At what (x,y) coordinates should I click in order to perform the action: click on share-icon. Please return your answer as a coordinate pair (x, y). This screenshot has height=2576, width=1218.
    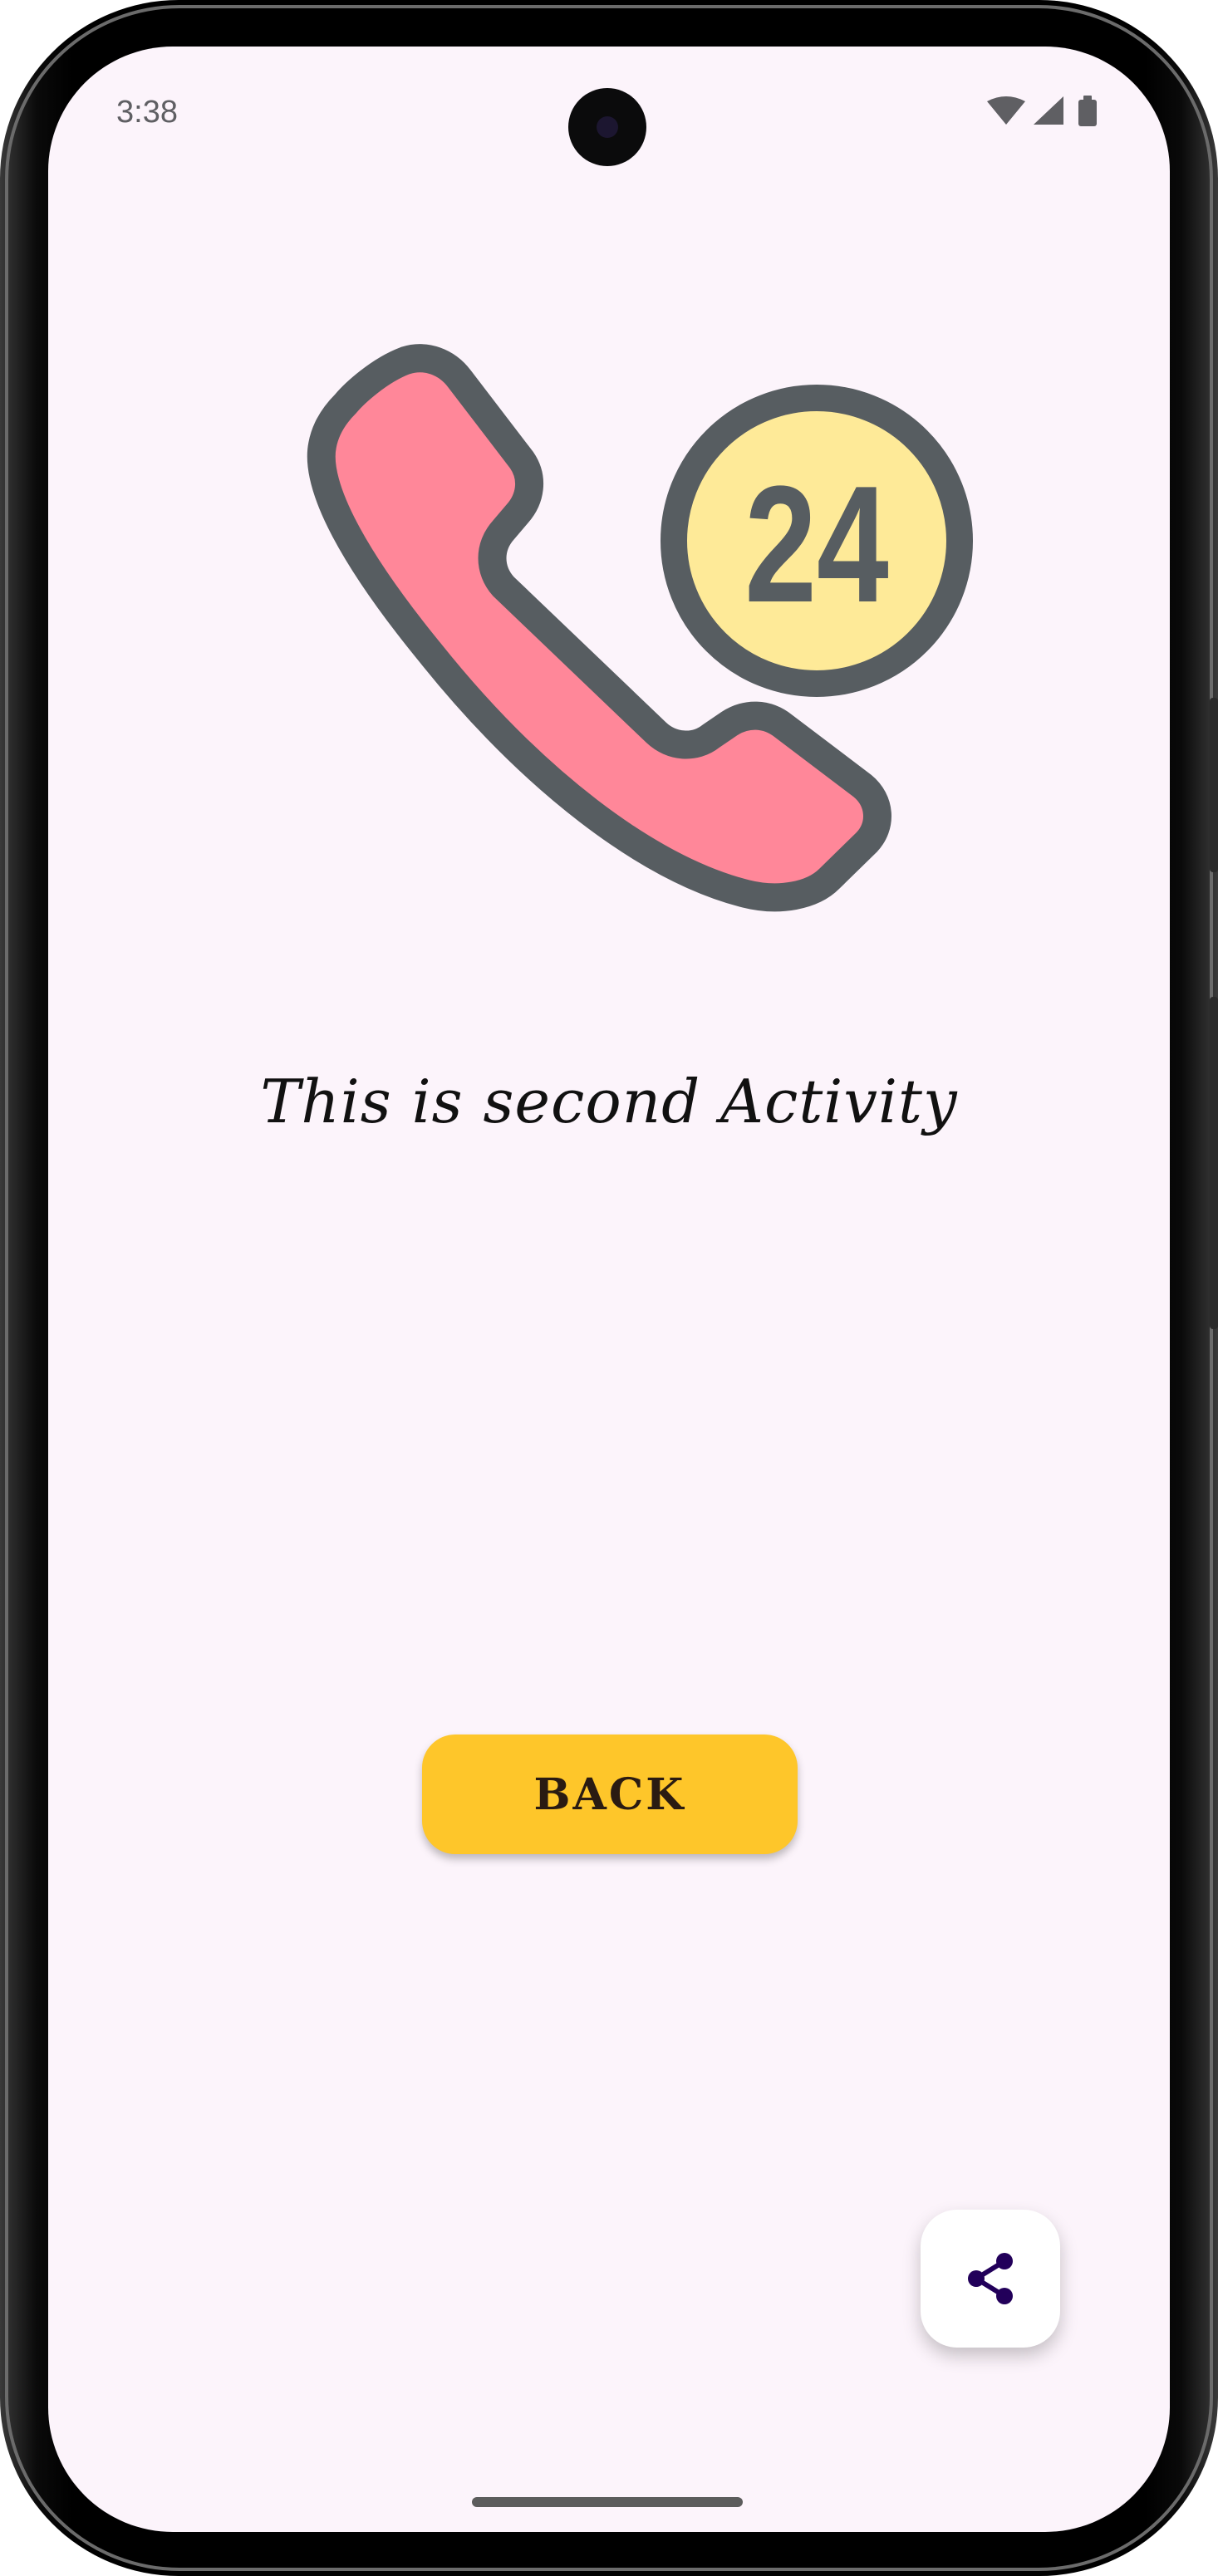
    Looking at the image, I should click on (990, 2278).